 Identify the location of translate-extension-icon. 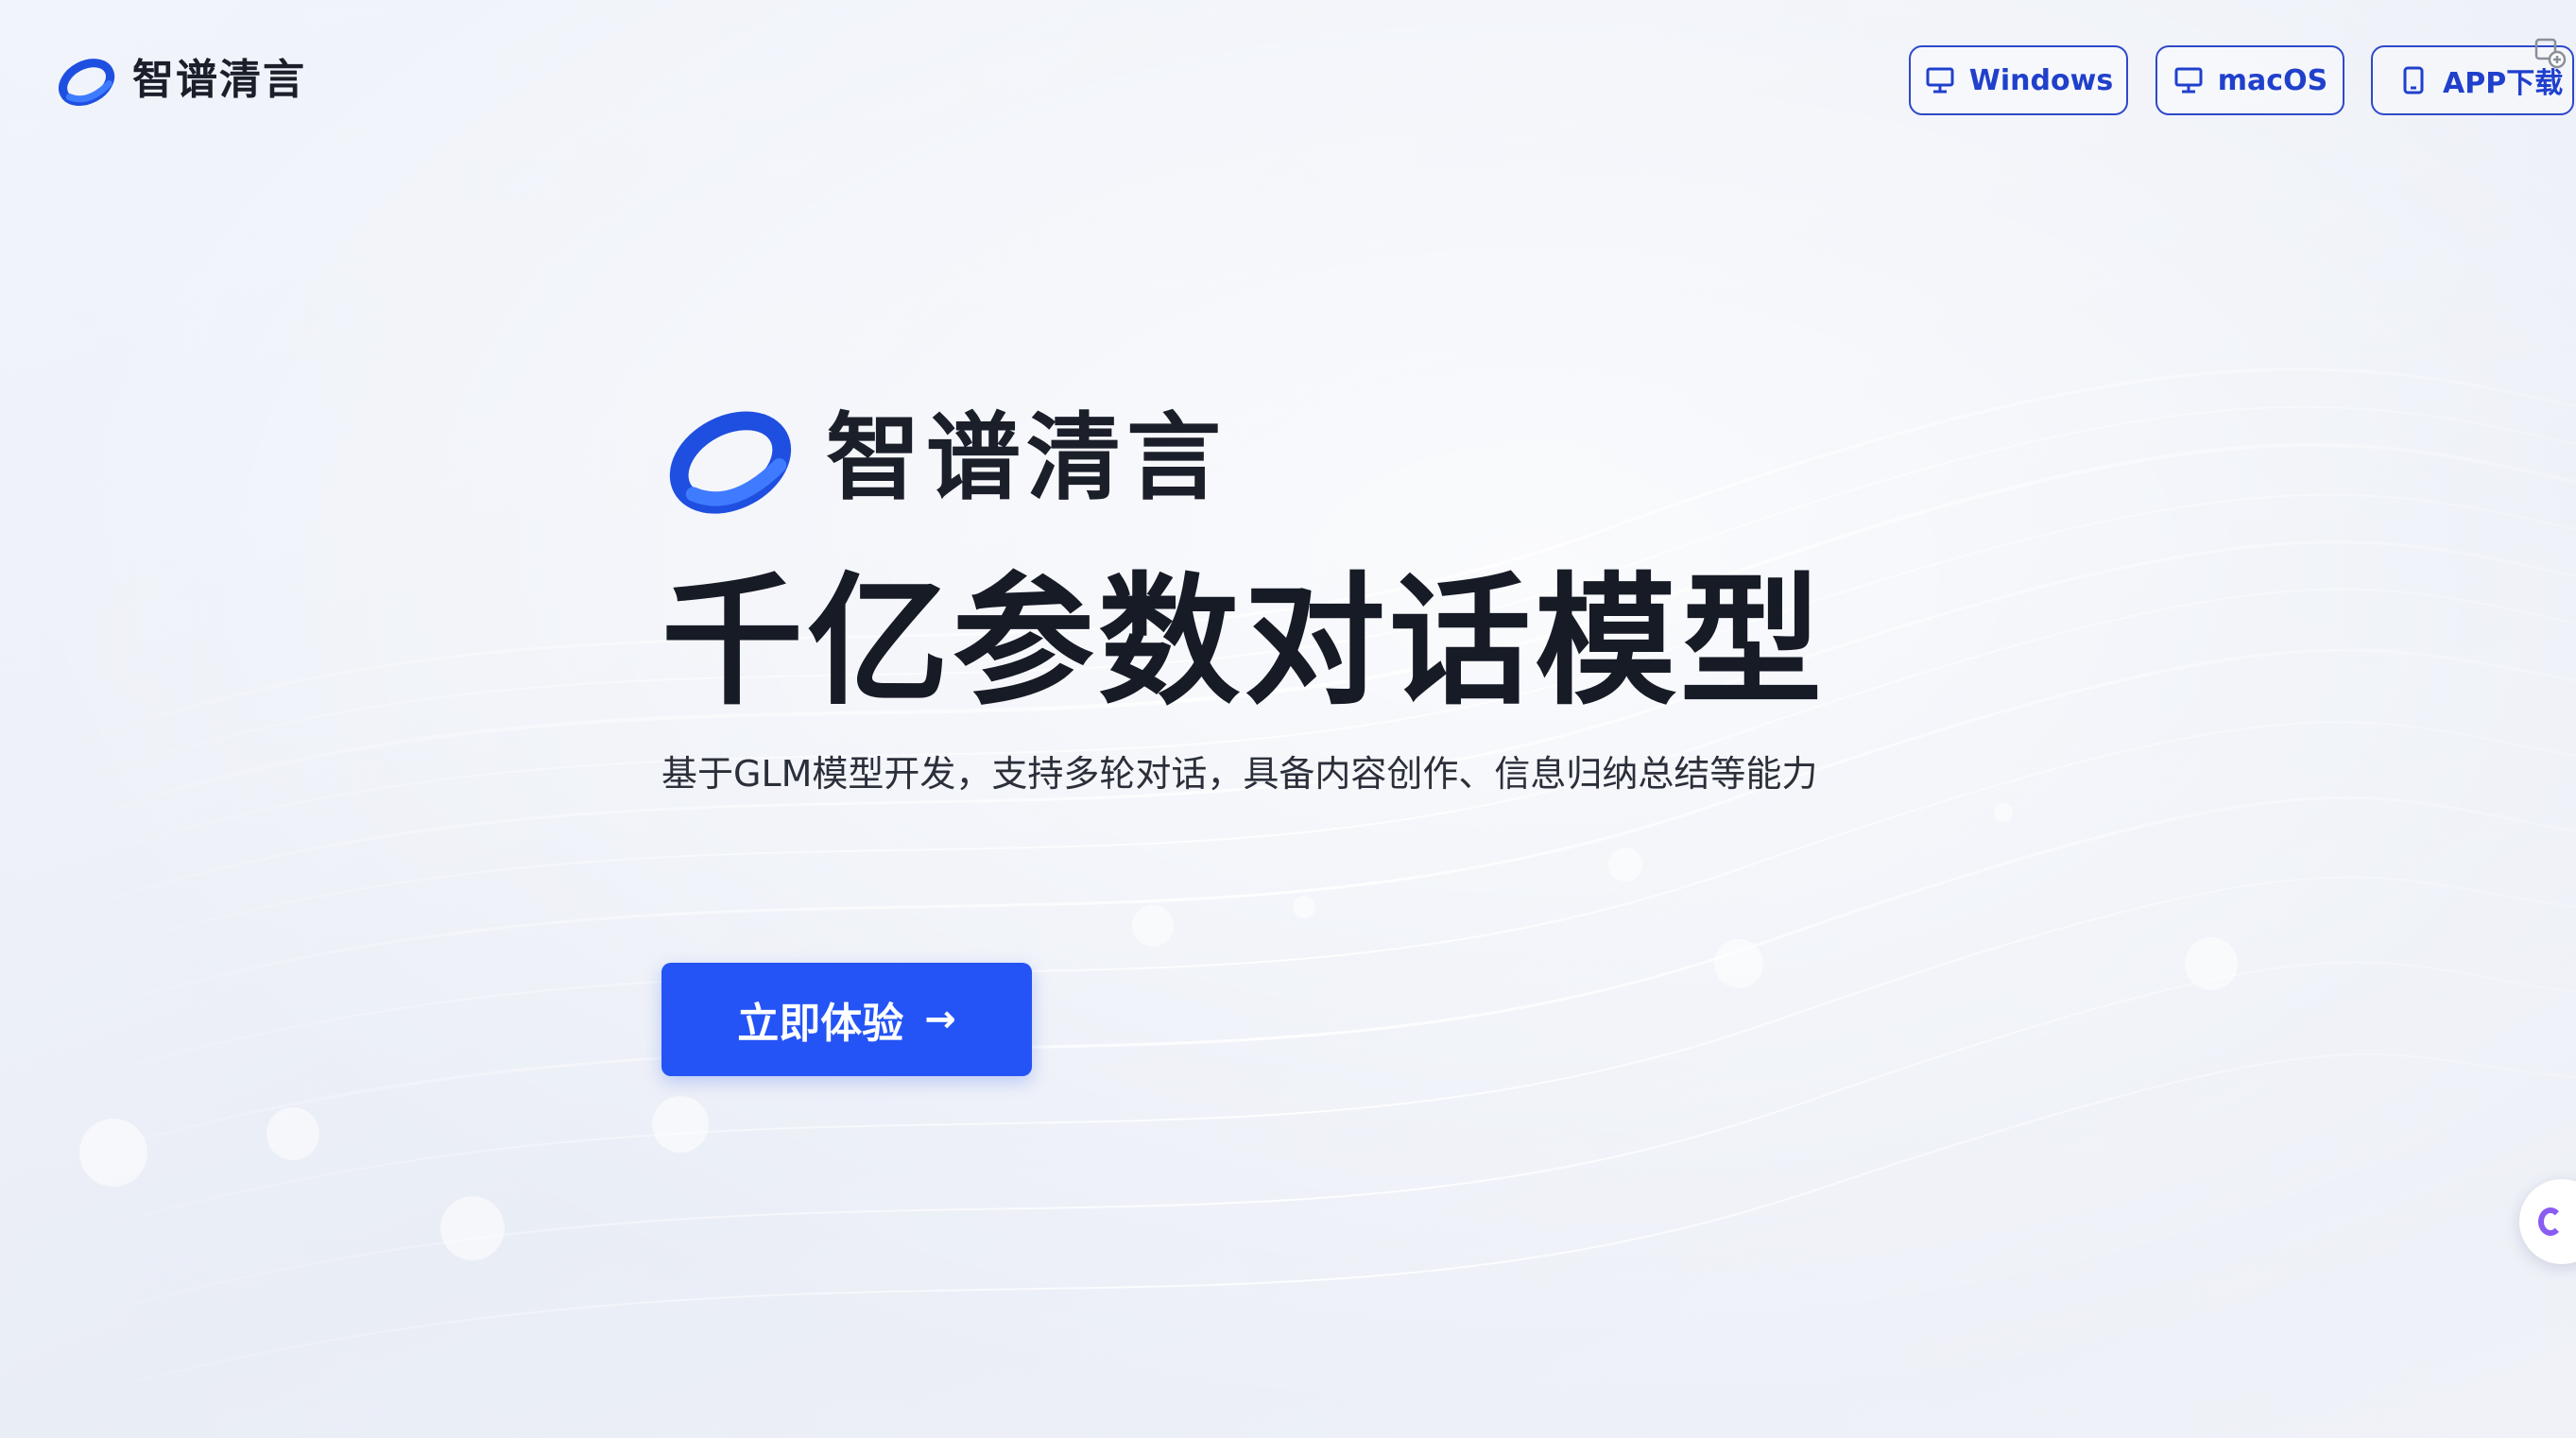
(2549, 53).